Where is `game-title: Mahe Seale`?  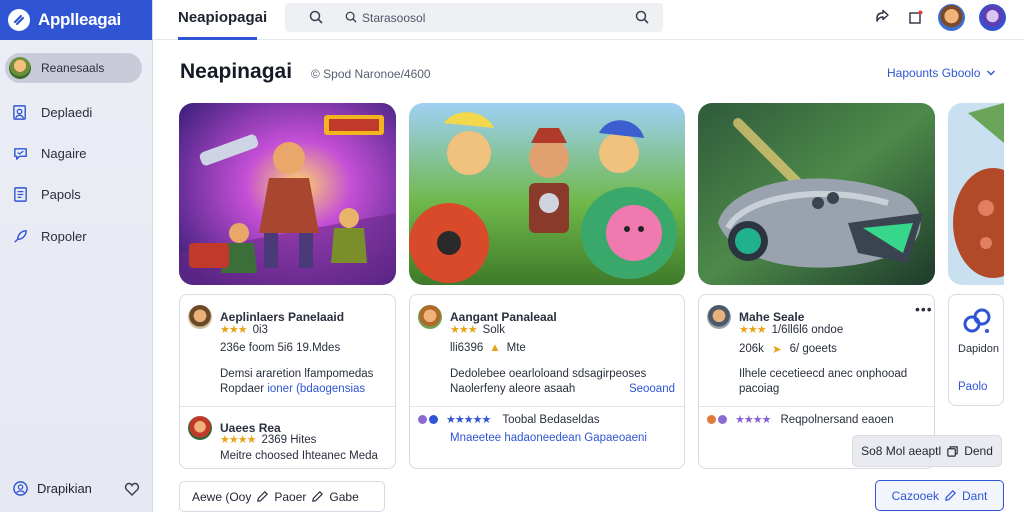
game-title: Mahe Seale is located at coordinates (772, 317).